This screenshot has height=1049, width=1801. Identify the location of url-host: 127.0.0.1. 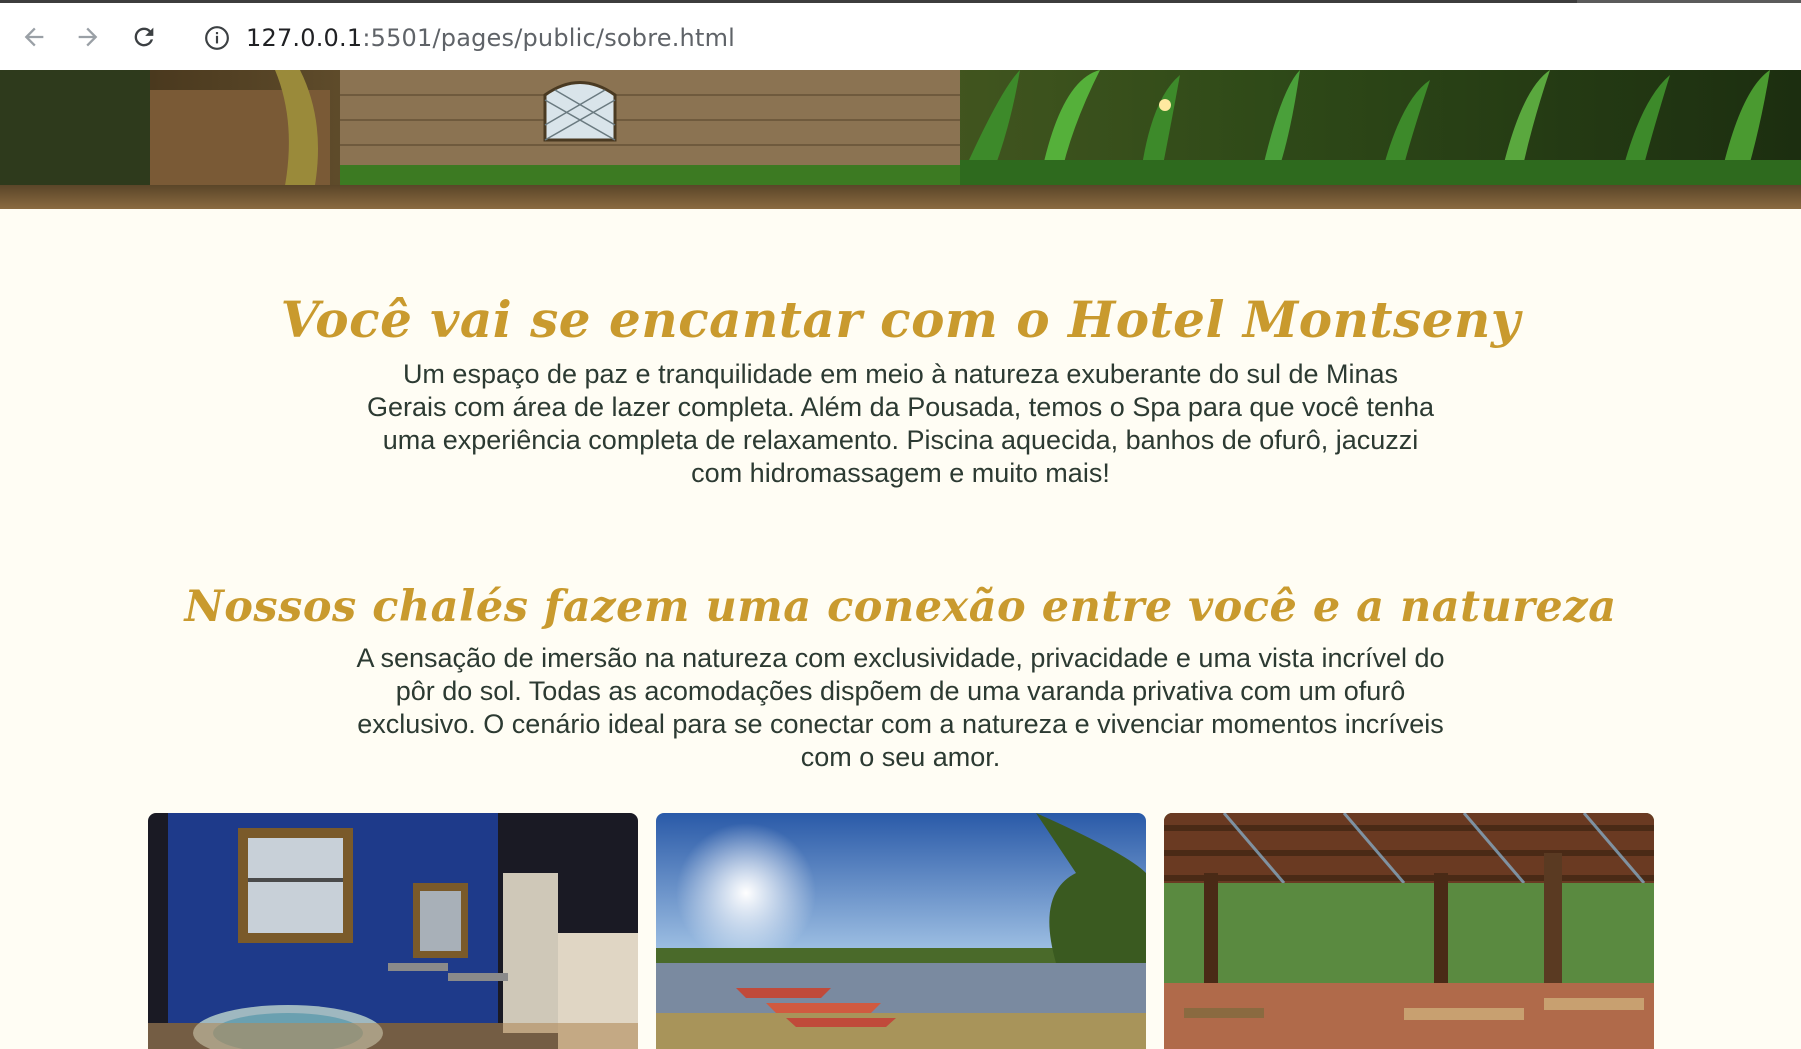
(304, 38).